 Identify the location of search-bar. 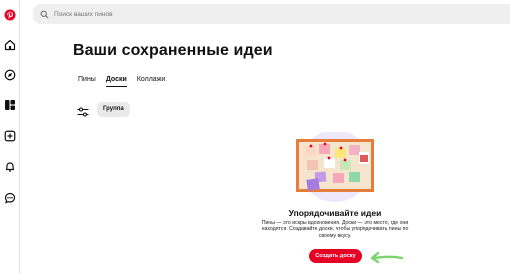
(271, 14).